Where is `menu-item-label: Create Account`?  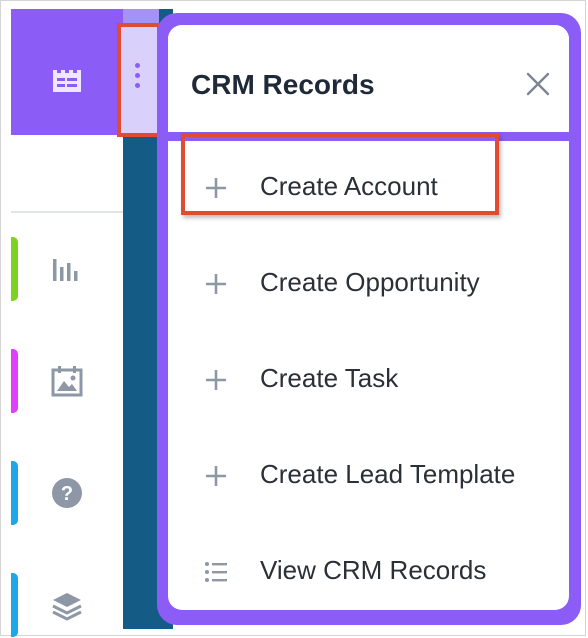
menu-item-label: Create Account is located at coordinates (349, 186).